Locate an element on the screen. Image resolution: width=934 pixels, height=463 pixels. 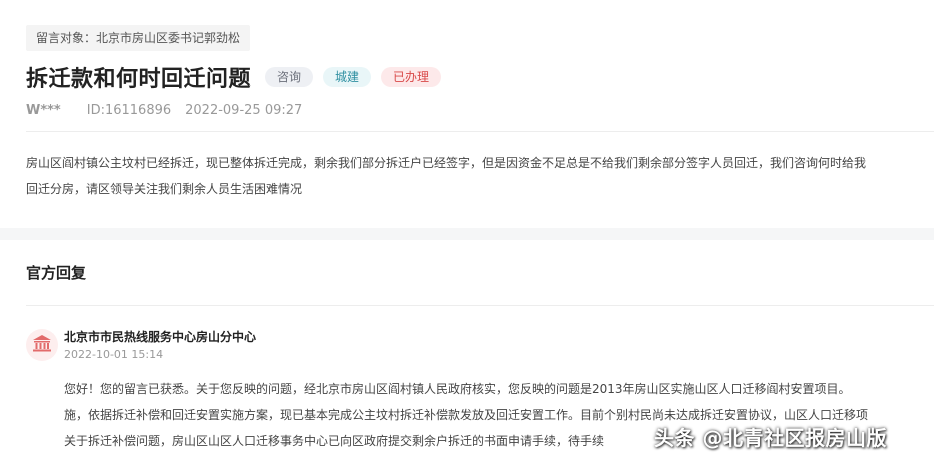
official-reply-heading: 官方回复 is located at coordinates (56, 273).